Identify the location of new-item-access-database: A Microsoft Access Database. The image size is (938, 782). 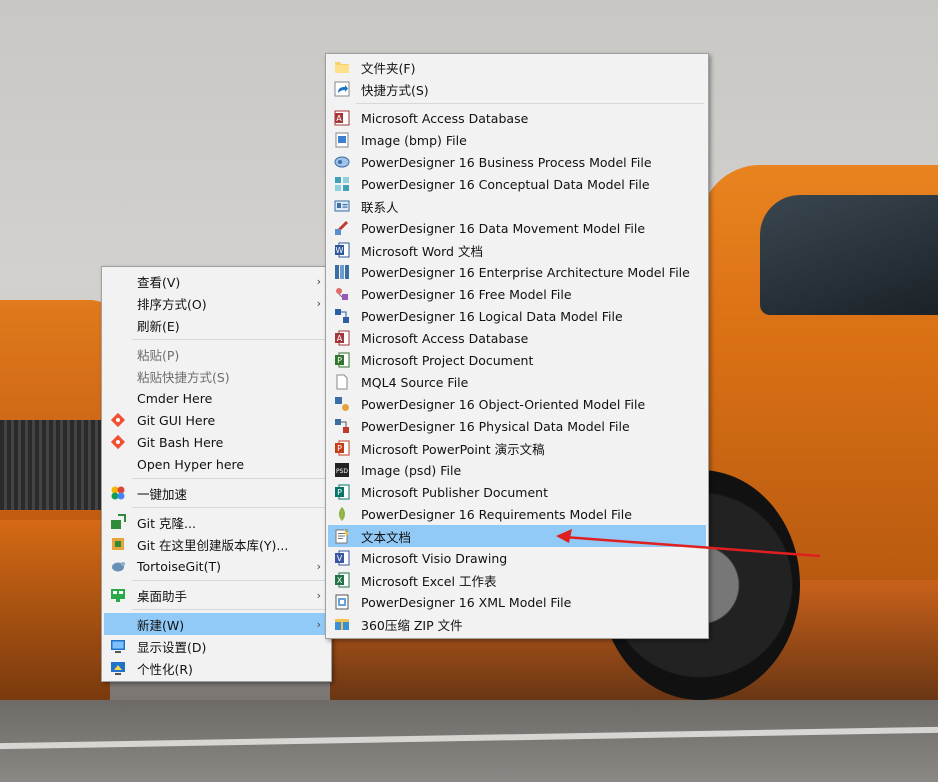
(517, 118).